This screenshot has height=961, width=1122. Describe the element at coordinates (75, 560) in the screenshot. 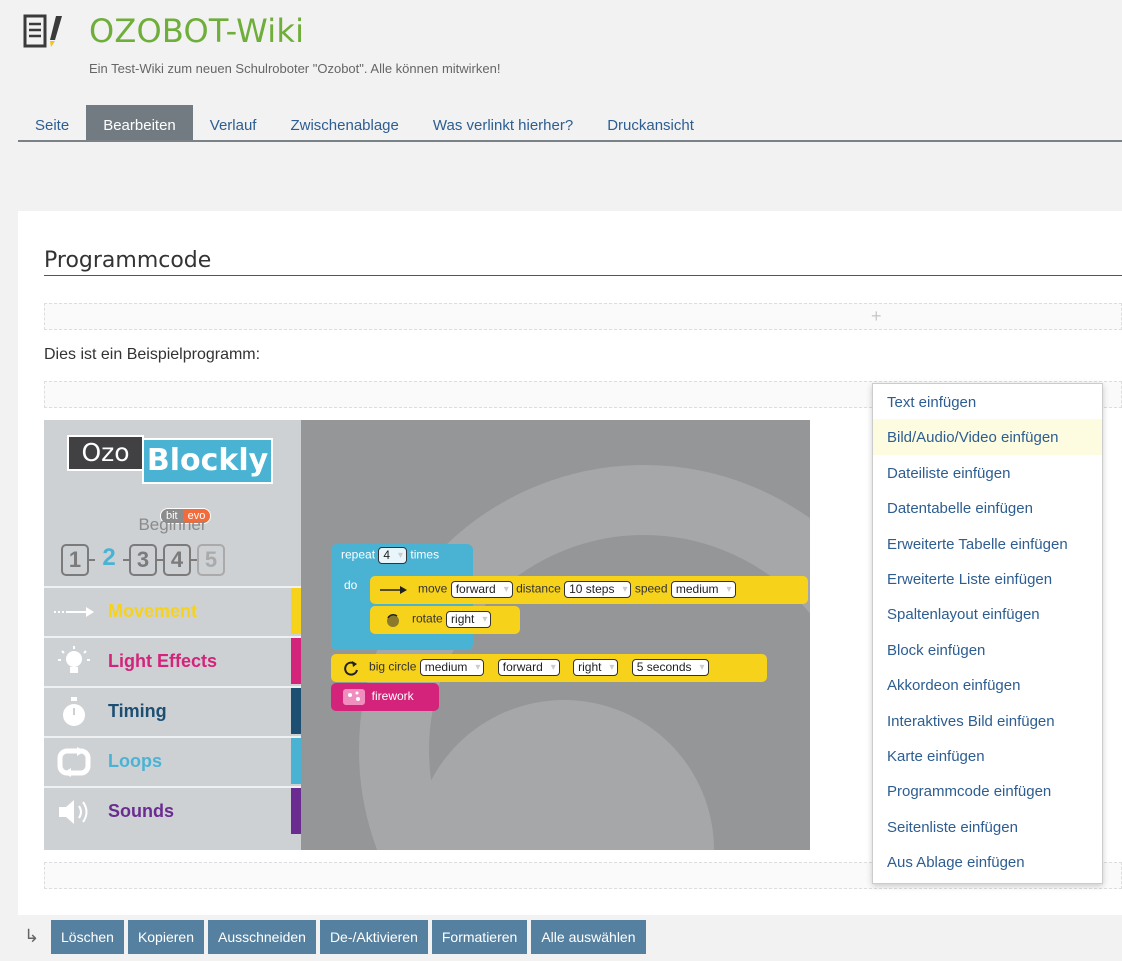

I see `level-1-button: 1` at that location.